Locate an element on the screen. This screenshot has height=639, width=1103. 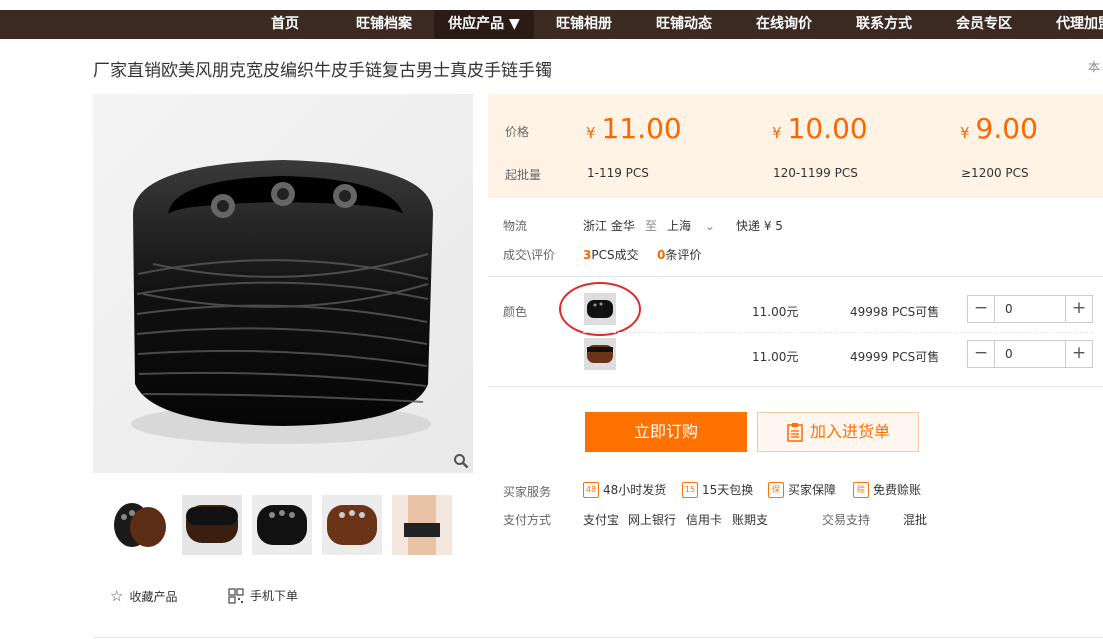
nav-agency: 代理加盟 is located at coordinates (1072, 24).